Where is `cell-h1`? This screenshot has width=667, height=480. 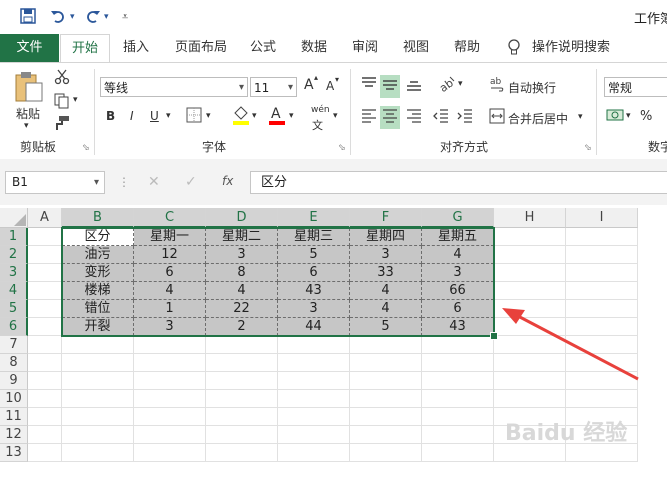
cell-h1 is located at coordinates (530, 237).